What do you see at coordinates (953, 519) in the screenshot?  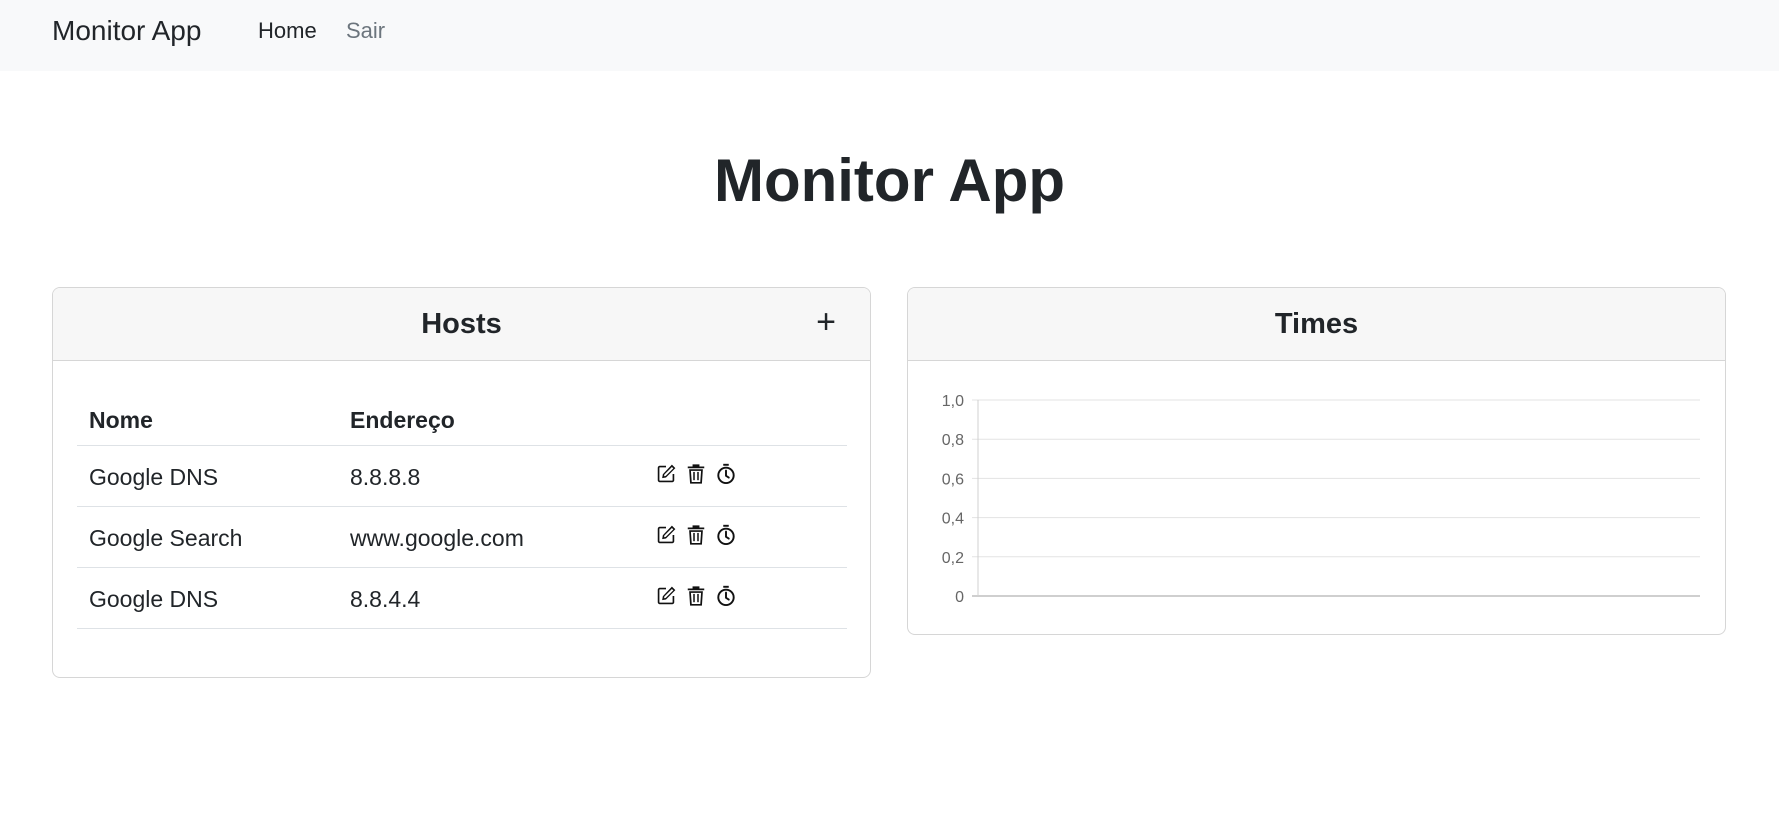 I see `y-tick-label: 0,4` at bounding box center [953, 519].